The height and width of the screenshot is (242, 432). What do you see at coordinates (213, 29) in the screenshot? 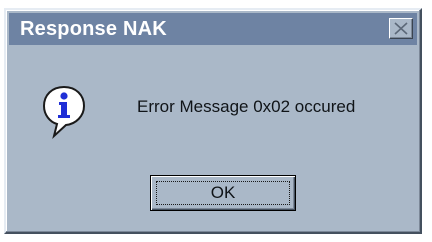
I see `title-bar: Response NAK` at bounding box center [213, 29].